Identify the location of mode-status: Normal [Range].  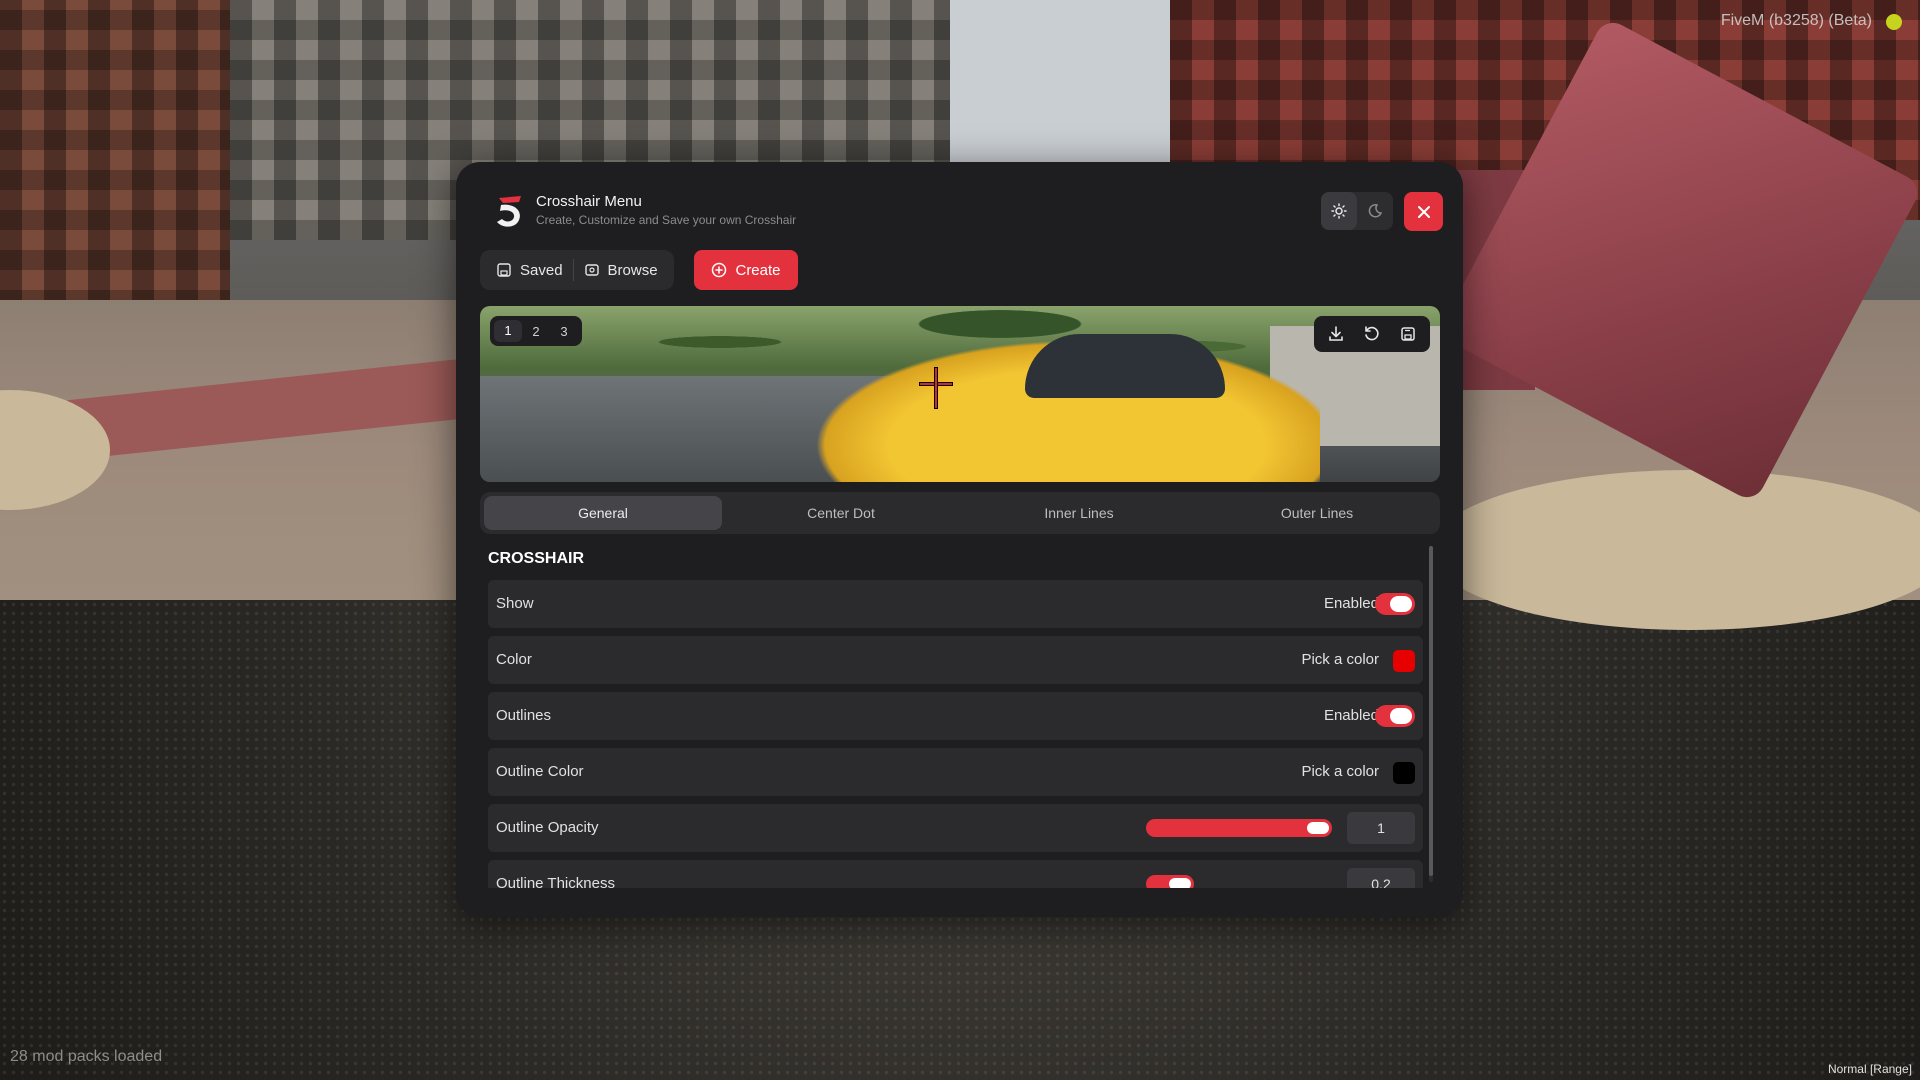
(1869, 1069).